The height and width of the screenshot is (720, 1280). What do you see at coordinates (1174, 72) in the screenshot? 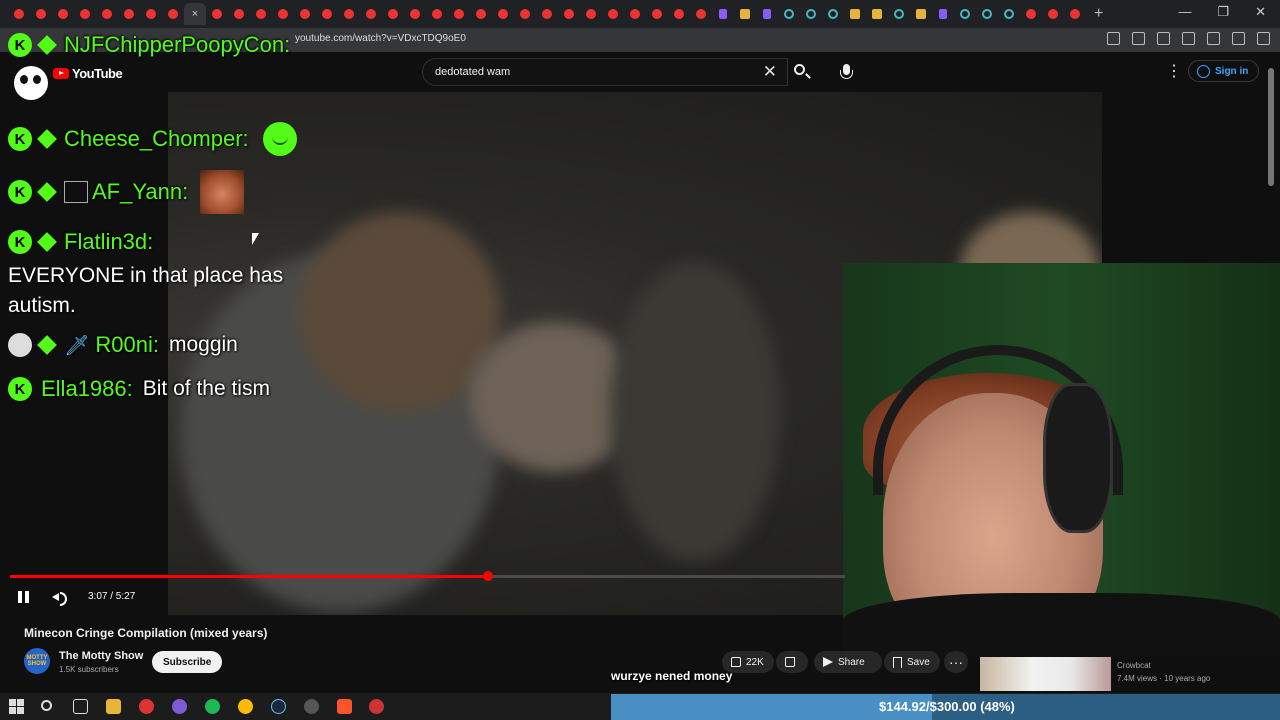
I see `settings-menu-icon: ⋮` at bounding box center [1174, 72].